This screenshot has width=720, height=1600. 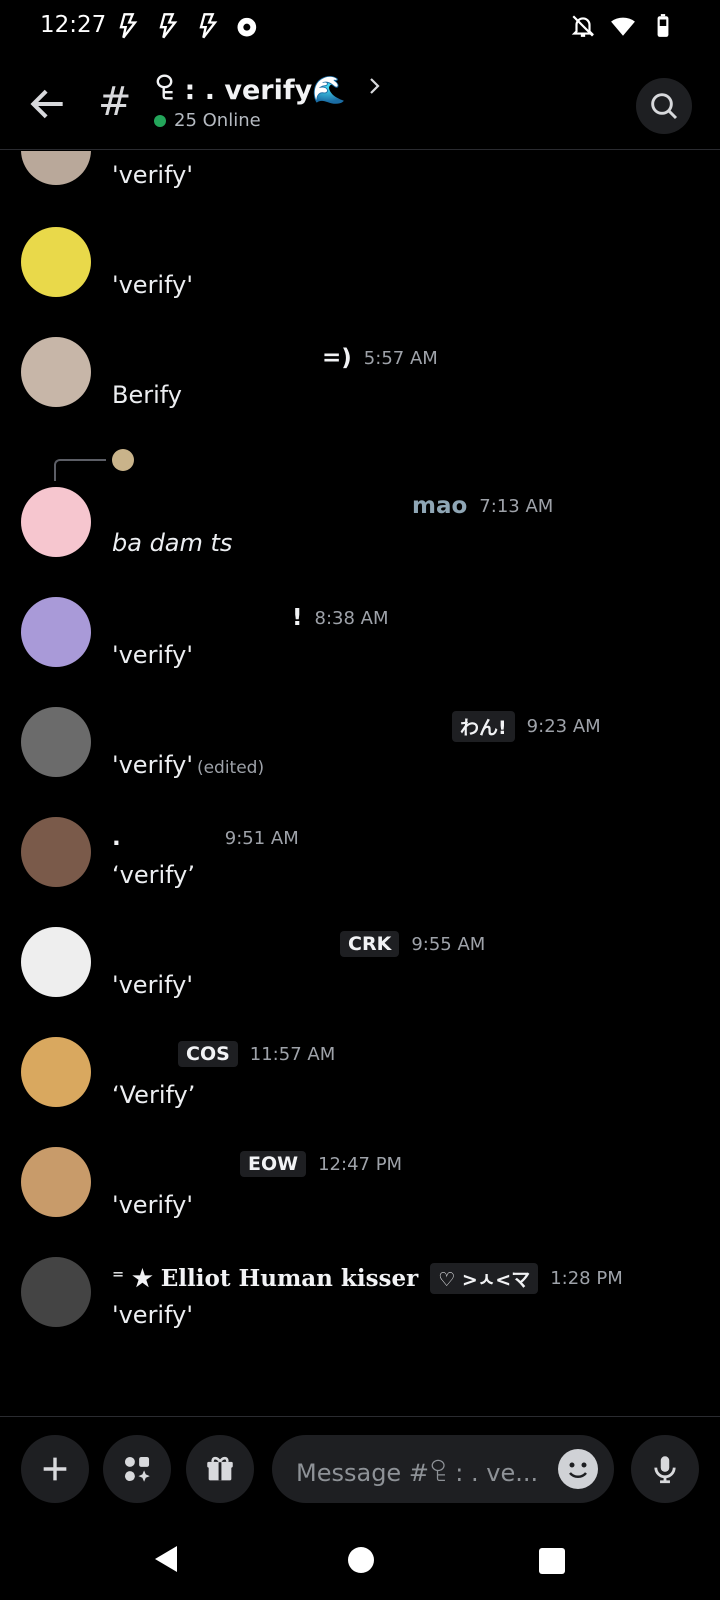 I want to click on add-attachment-button, so click(x=55, y=1469).